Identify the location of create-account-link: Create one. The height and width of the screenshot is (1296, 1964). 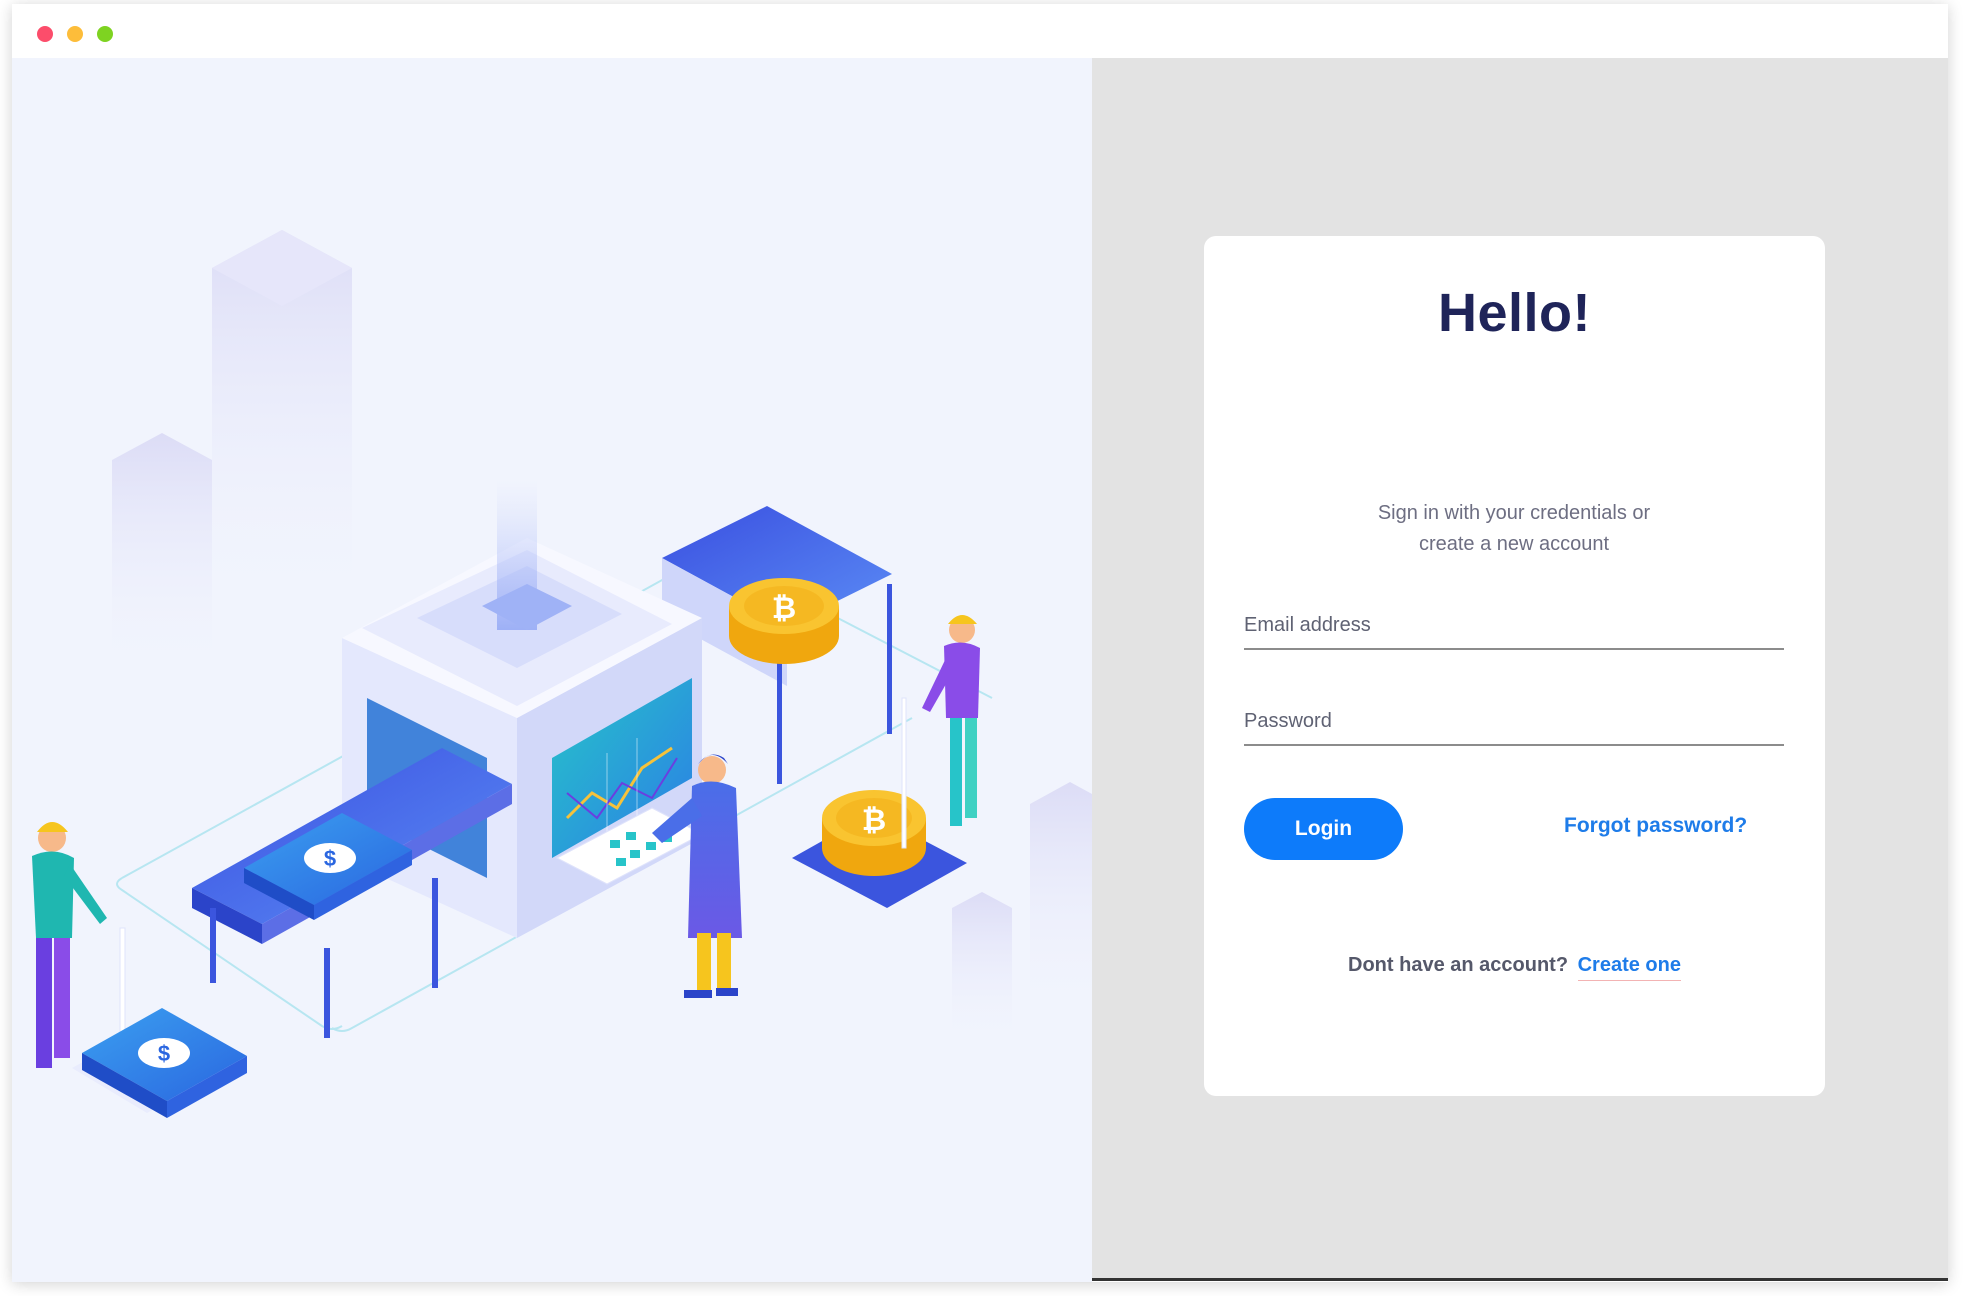
(1629, 967).